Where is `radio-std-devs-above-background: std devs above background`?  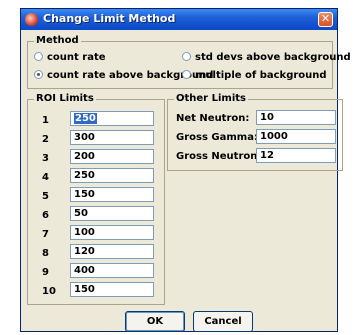 radio-std-devs-above-background: std devs above background is located at coordinates (266, 57).